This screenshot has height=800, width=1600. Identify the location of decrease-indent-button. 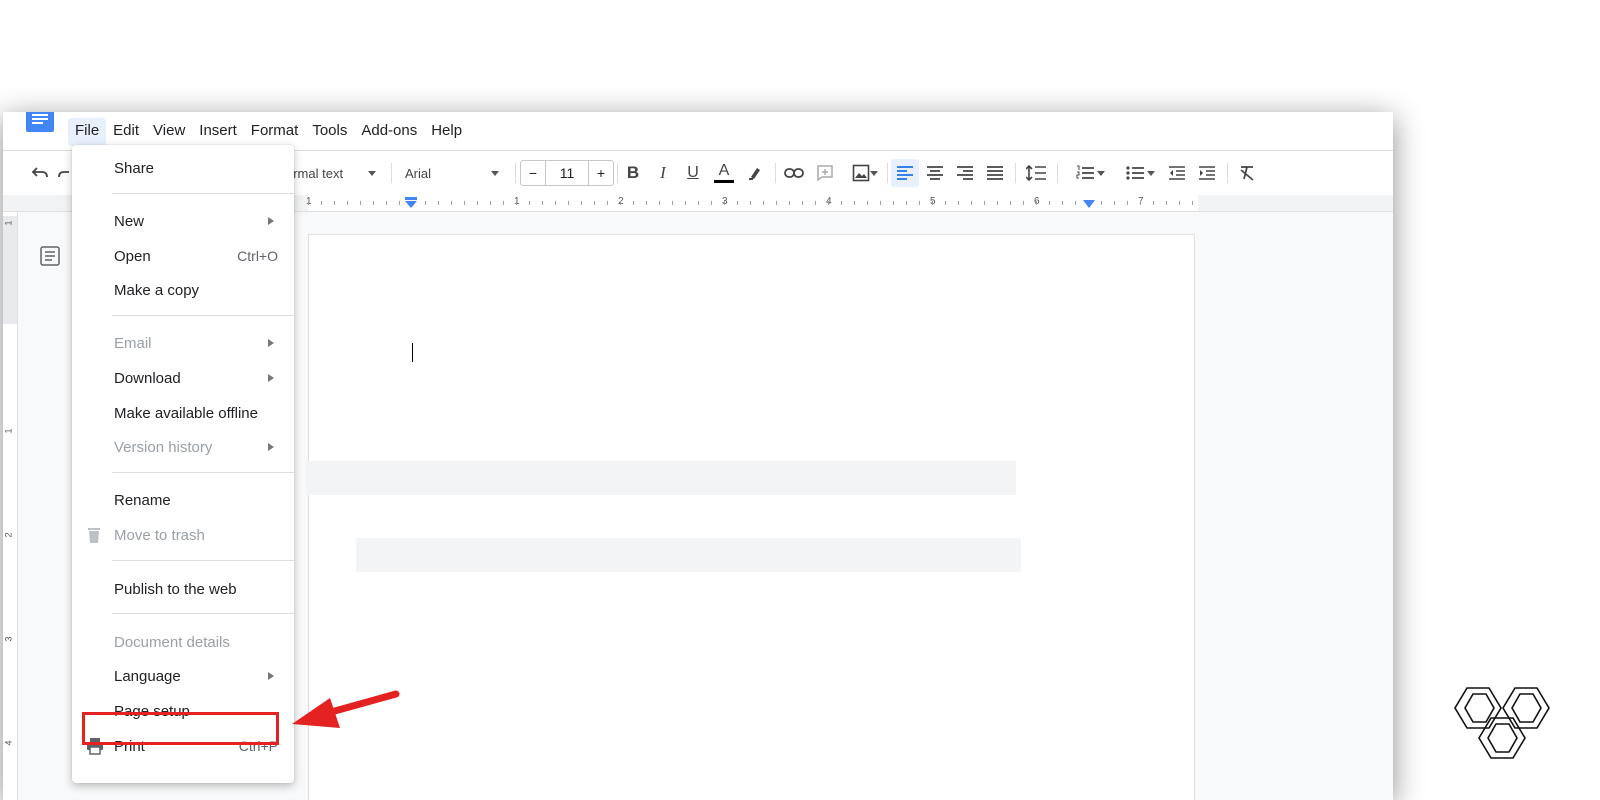
(1177, 173).